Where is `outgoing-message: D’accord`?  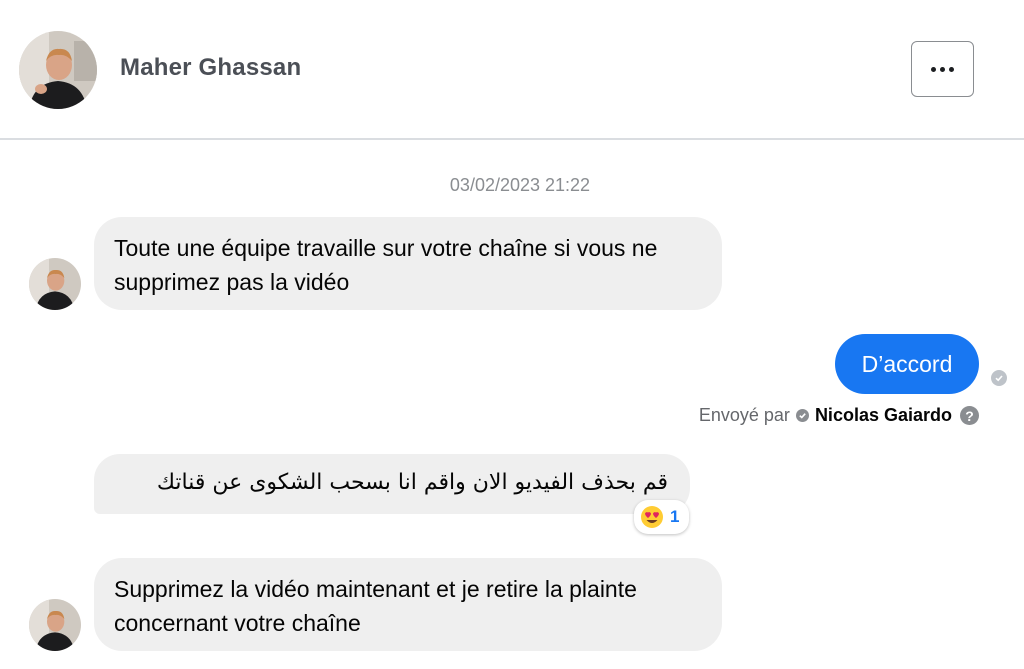
outgoing-message: D’accord is located at coordinates (907, 364).